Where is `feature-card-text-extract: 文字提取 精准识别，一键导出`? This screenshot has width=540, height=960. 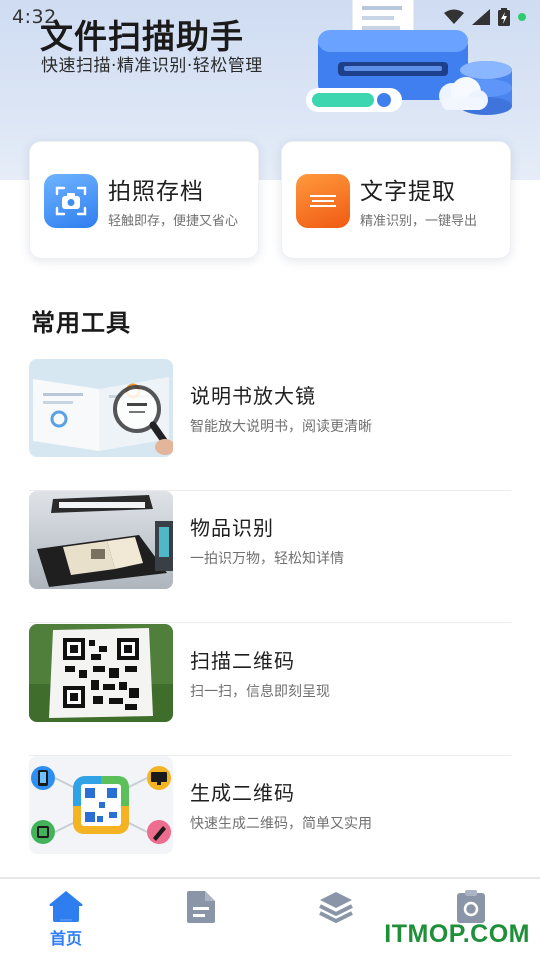
feature-card-text-extract: 文字提取 精准识别，一键导出 is located at coordinates (396, 200).